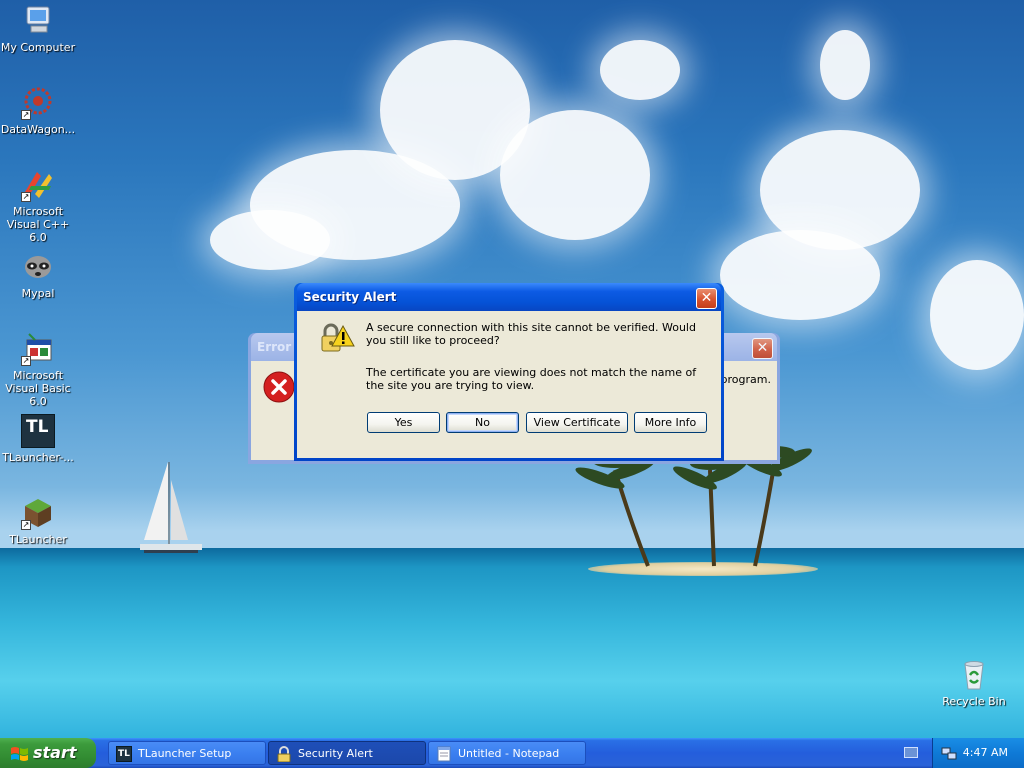  I want to click on desktop-icon-label: Recycle Bin, so click(974, 701).